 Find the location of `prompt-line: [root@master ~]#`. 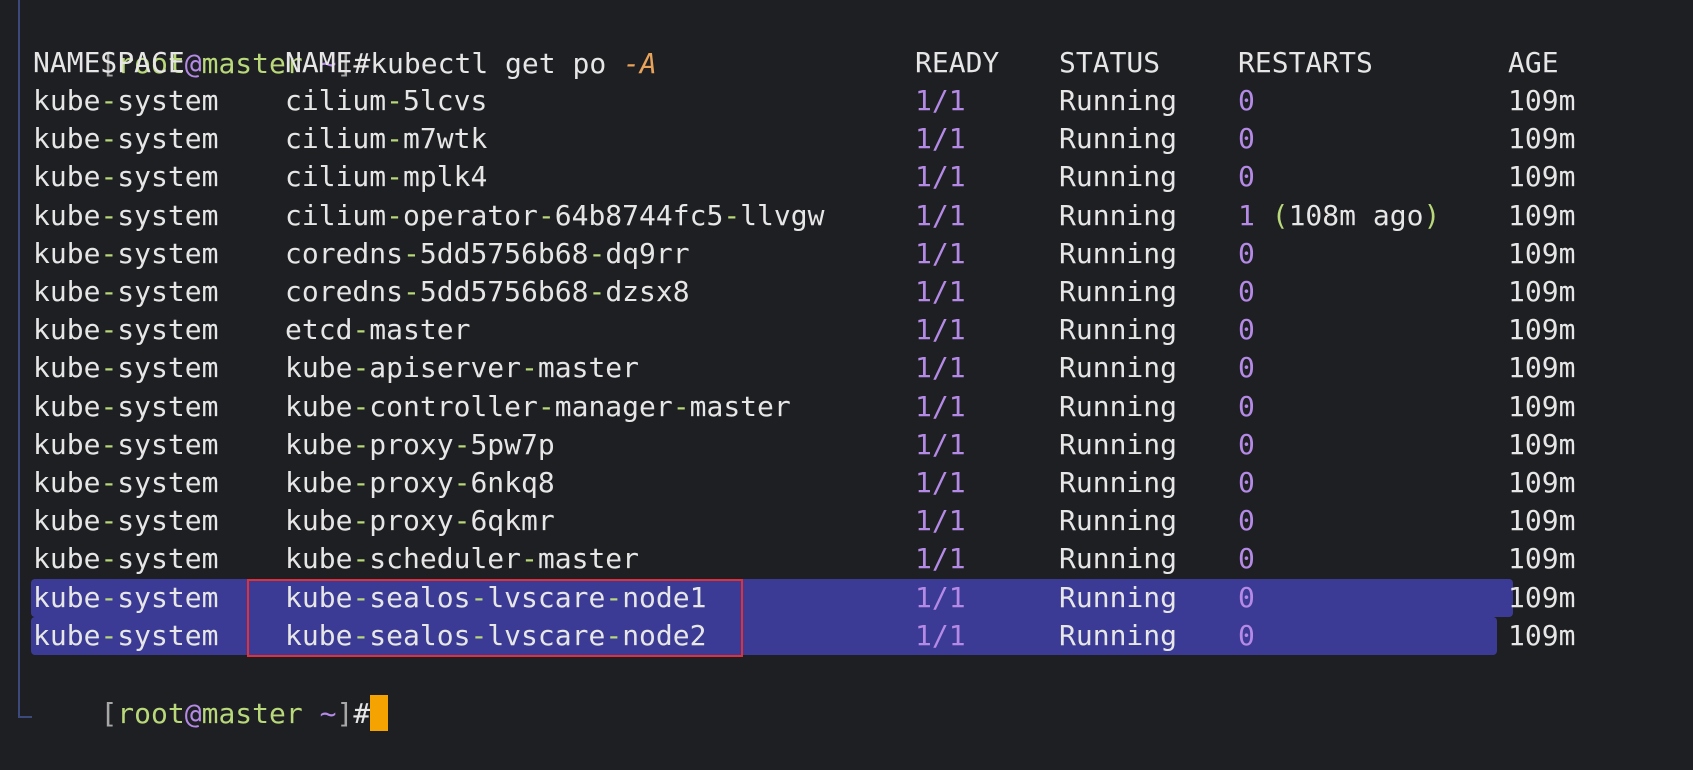

prompt-line: [root@master ~]# is located at coordinates (211, 692).